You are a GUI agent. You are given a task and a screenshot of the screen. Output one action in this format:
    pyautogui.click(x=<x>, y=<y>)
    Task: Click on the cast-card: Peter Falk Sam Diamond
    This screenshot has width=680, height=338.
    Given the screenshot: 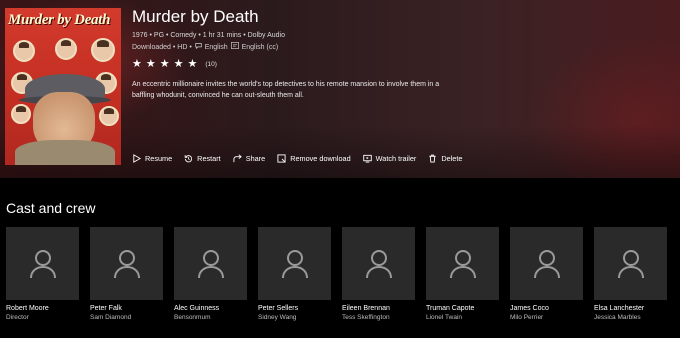 What is the action you would take?
    pyautogui.click(x=127, y=274)
    